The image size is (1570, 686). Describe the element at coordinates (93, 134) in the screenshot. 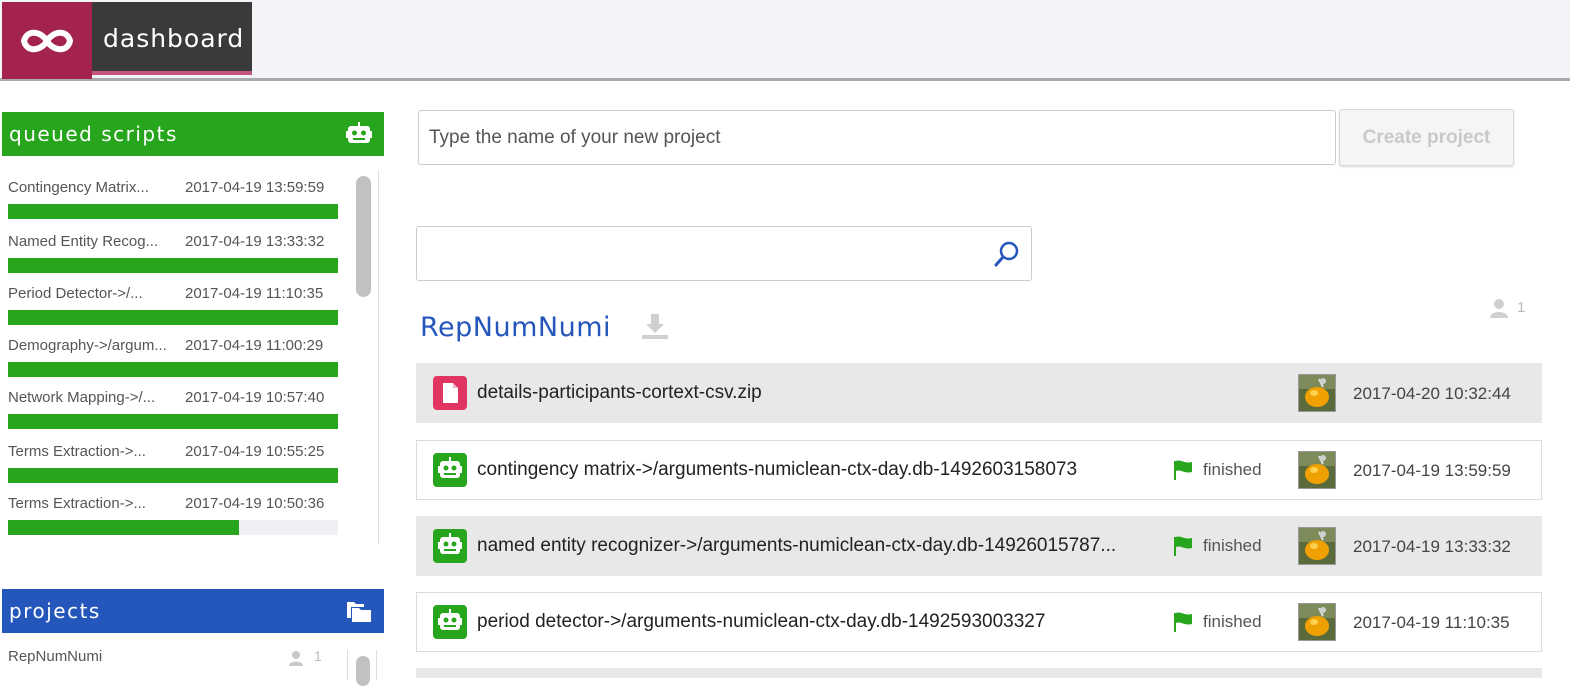

I see `queued-scripts-title: queued scripts` at that location.